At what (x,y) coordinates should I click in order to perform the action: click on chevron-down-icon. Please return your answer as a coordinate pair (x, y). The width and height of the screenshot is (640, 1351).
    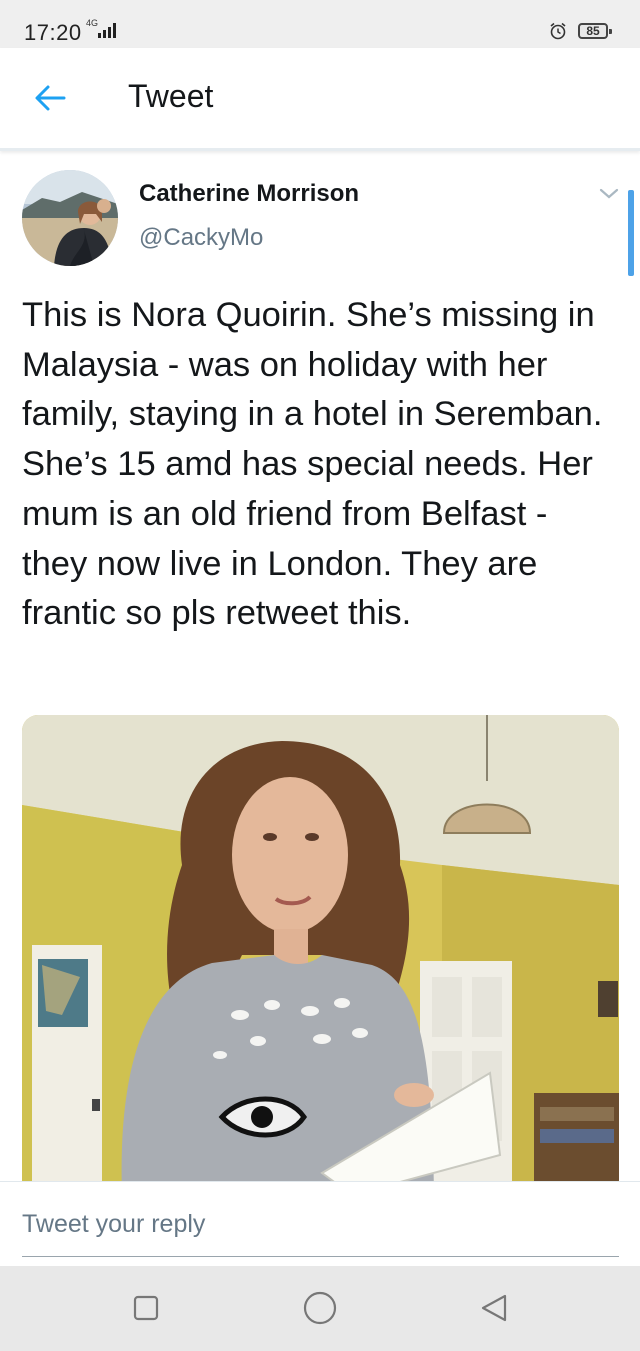
    Looking at the image, I should click on (609, 194).